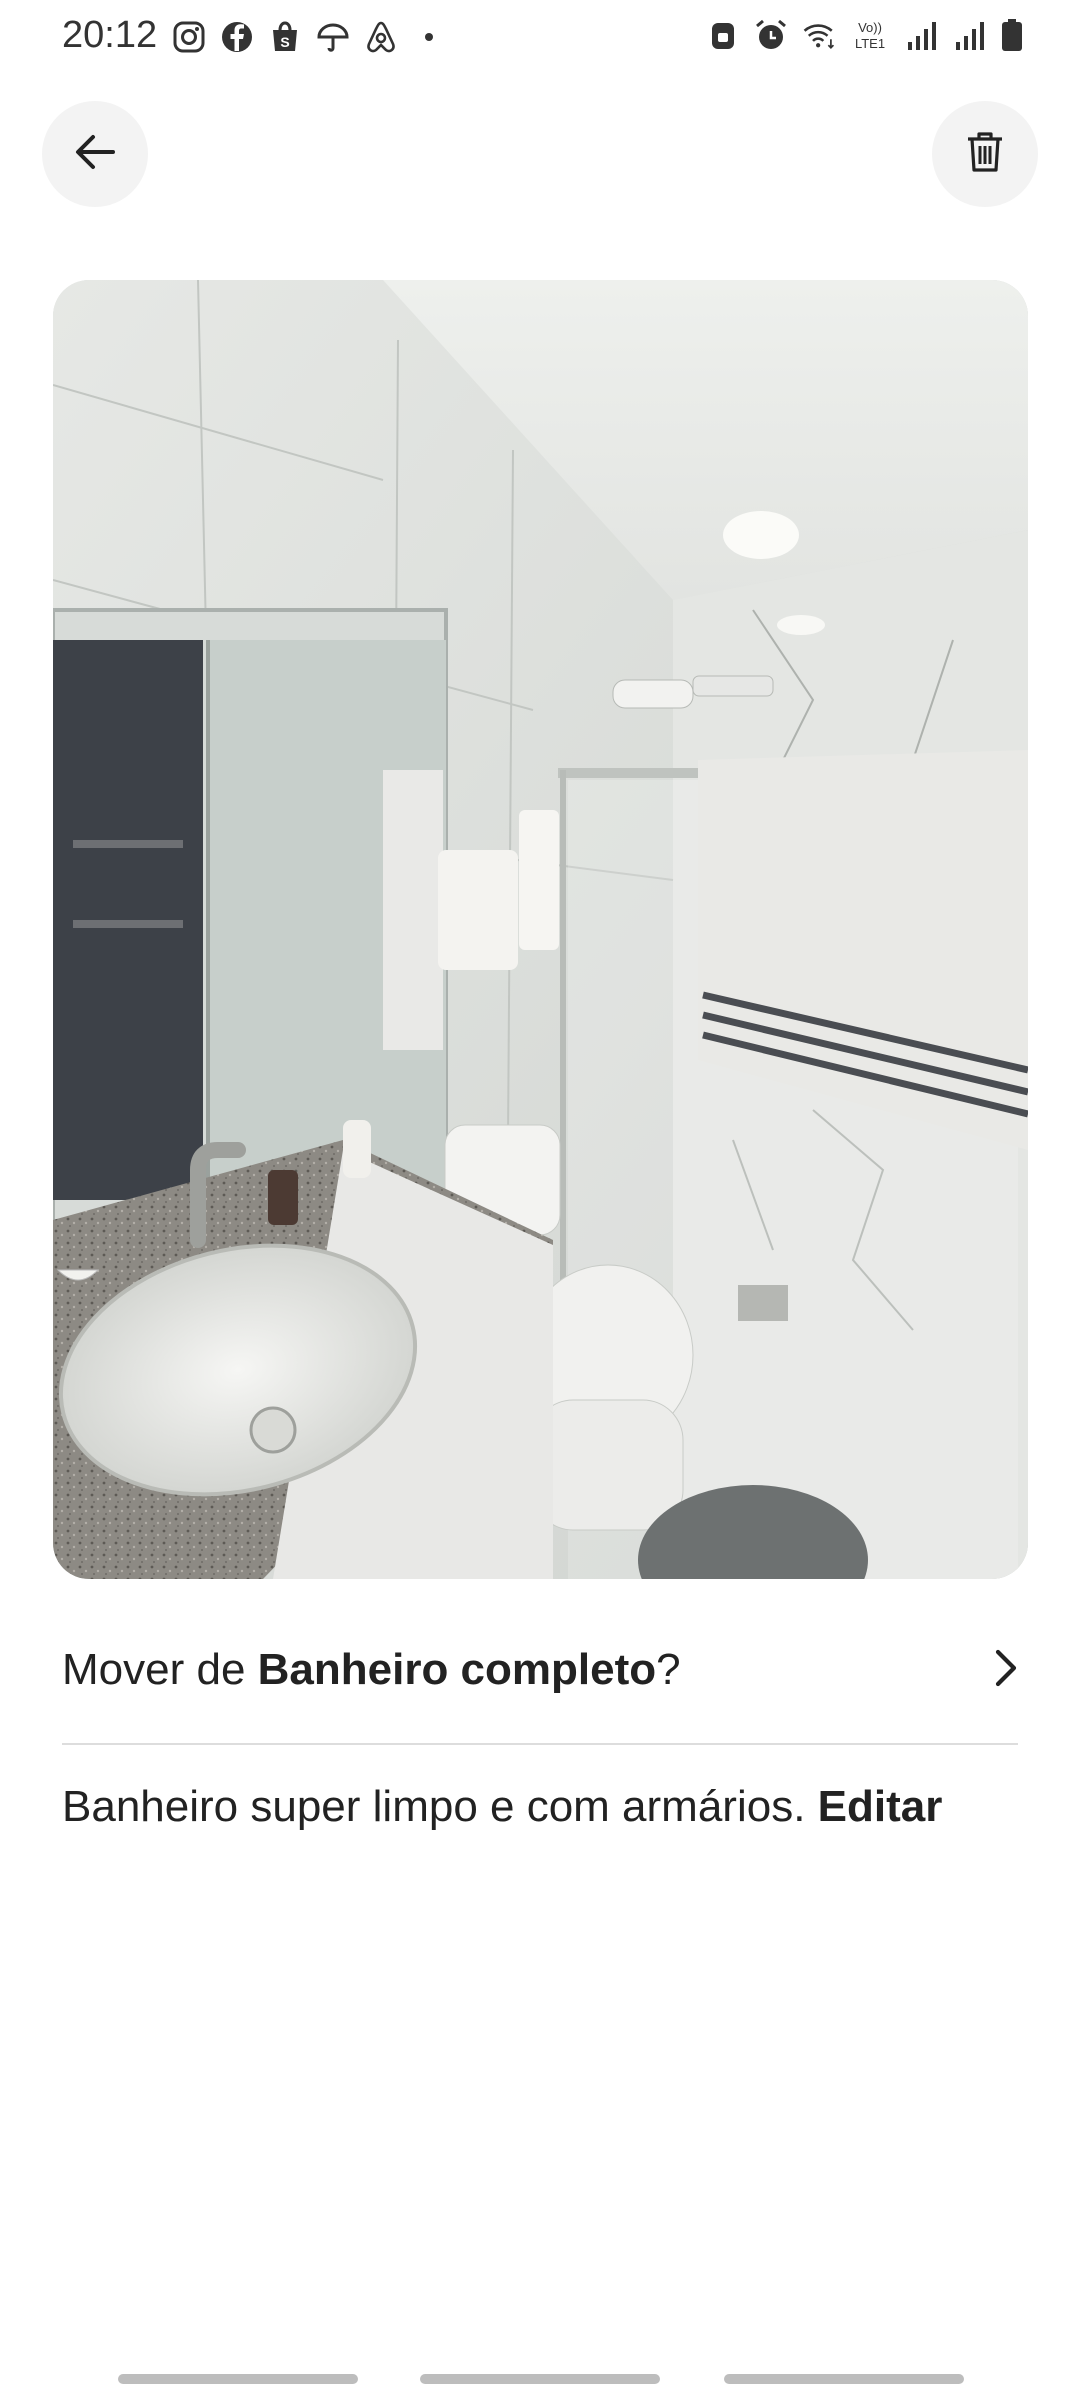 This screenshot has width=1080, height=2400. I want to click on status-bar: 20:12 S Vo)) LTE1, so click(540, 40).